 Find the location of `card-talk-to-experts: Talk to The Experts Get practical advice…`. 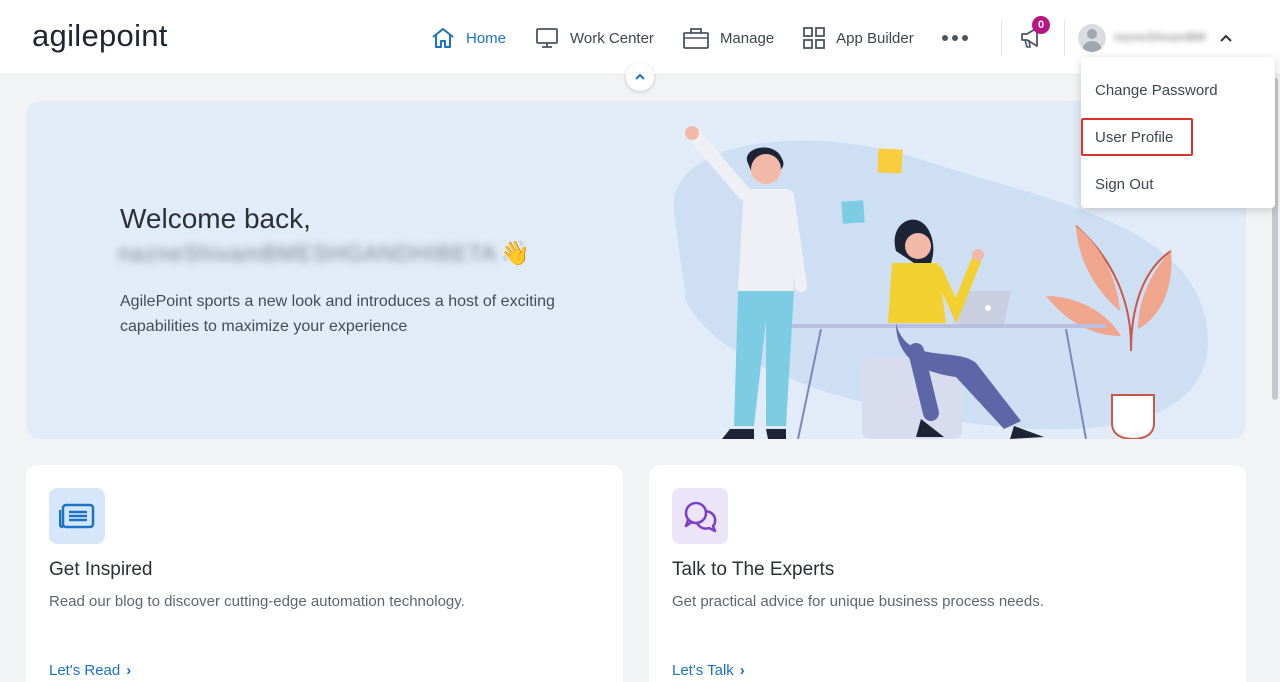

card-talk-to-experts: Talk to The Experts Get practical advice… is located at coordinates (947, 573).